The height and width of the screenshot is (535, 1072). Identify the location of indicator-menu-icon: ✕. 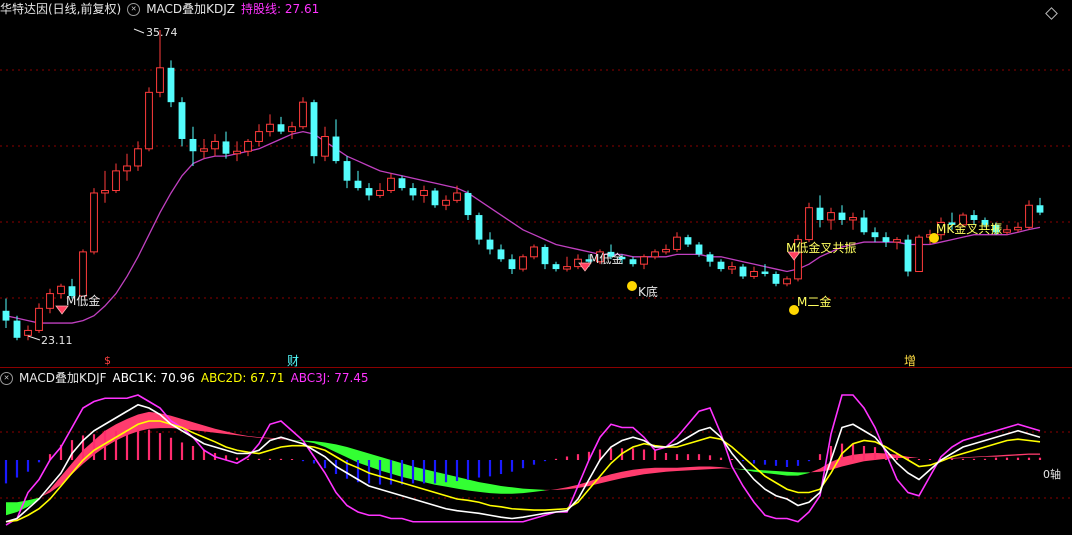
(134, 9).